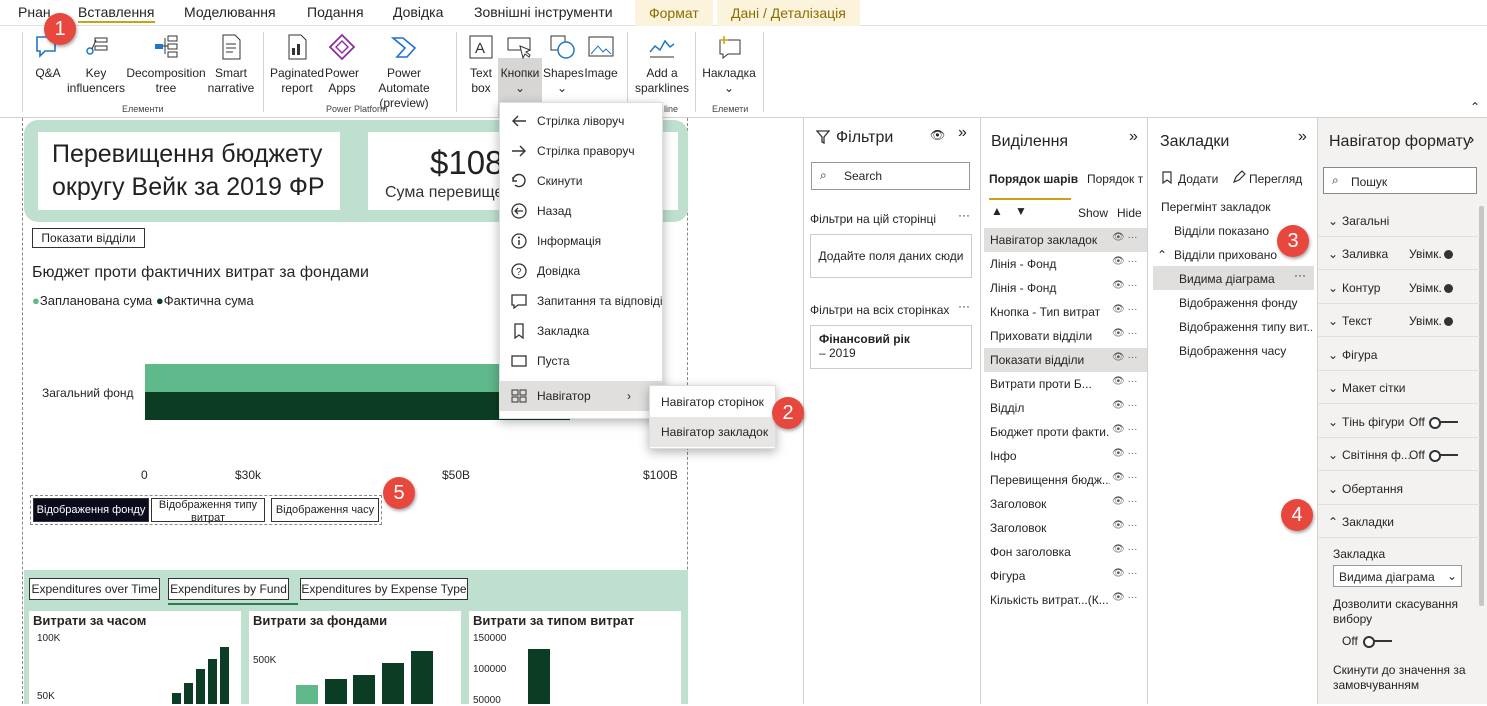 Image resolution: width=1487 pixels, height=706 pixels. Describe the element at coordinates (96, 63) in the screenshot. I see `key-influencers-button: Key influencers` at that location.